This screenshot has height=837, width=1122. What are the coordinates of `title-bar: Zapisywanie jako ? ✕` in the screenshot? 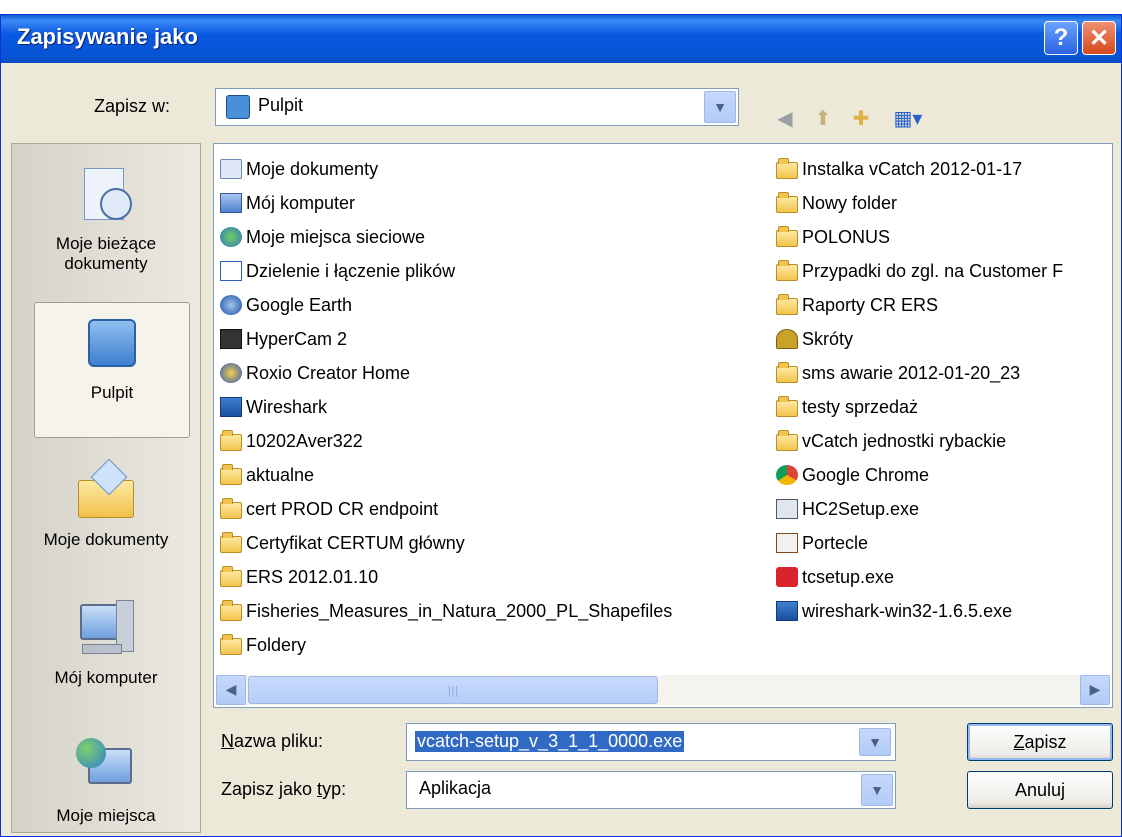 It's located at (561, 39).